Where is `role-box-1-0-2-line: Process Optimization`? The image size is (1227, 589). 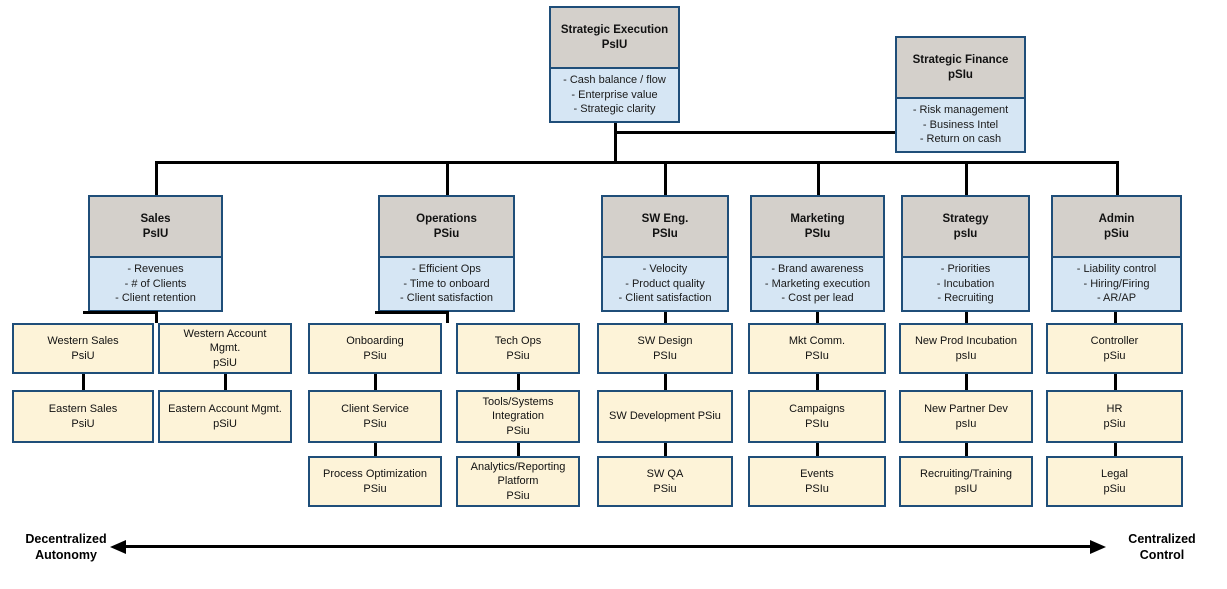
role-box-1-0-2-line: Process Optimization is located at coordinates (375, 473).